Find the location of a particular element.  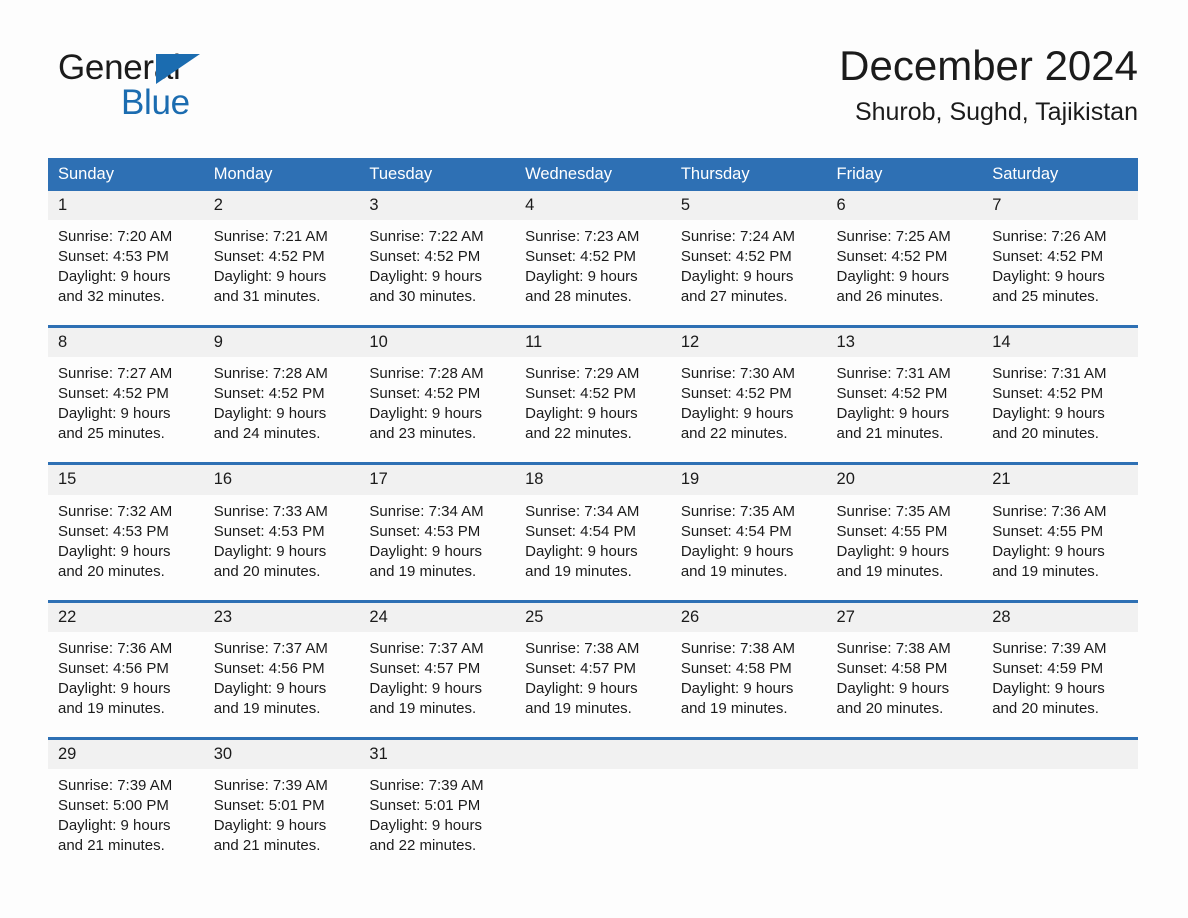

weekday-header-saturday: Saturday is located at coordinates (1060, 175).